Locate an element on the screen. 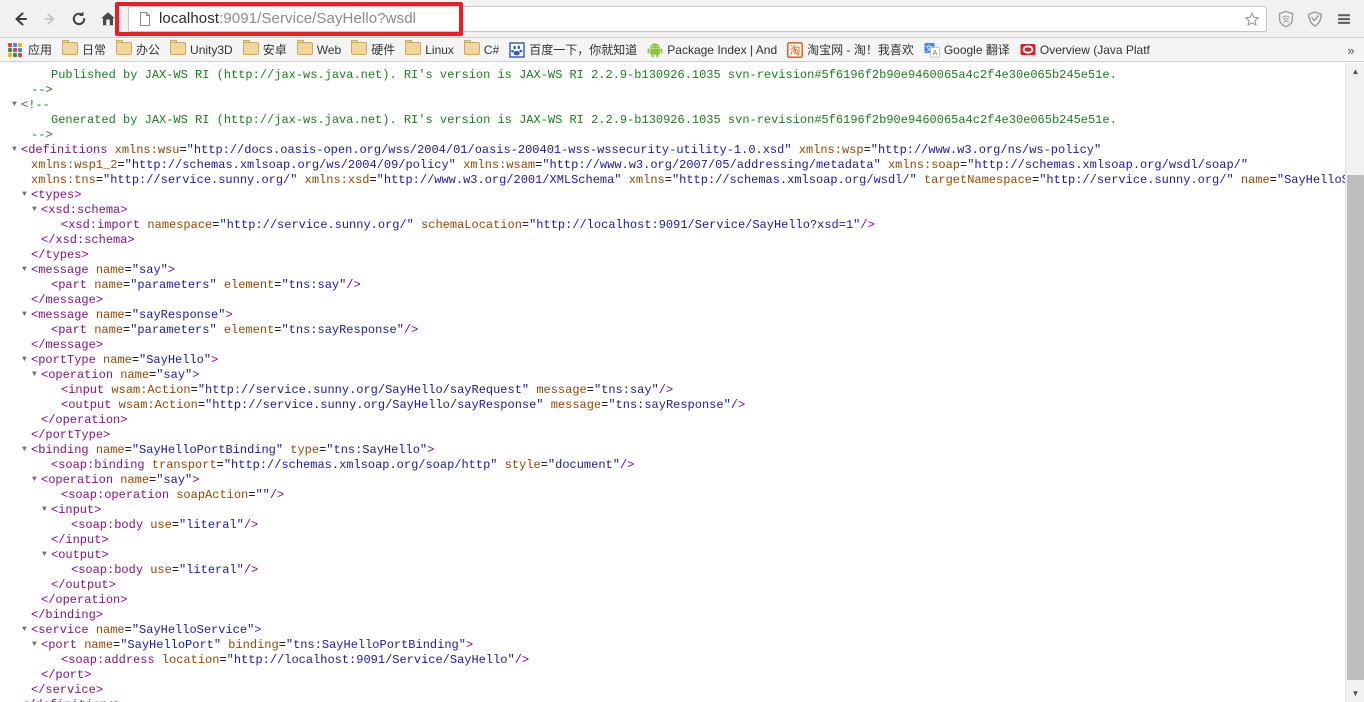 This screenshot has height=702, width=1364. xml-line: --> is located at coordinates (672, 134).